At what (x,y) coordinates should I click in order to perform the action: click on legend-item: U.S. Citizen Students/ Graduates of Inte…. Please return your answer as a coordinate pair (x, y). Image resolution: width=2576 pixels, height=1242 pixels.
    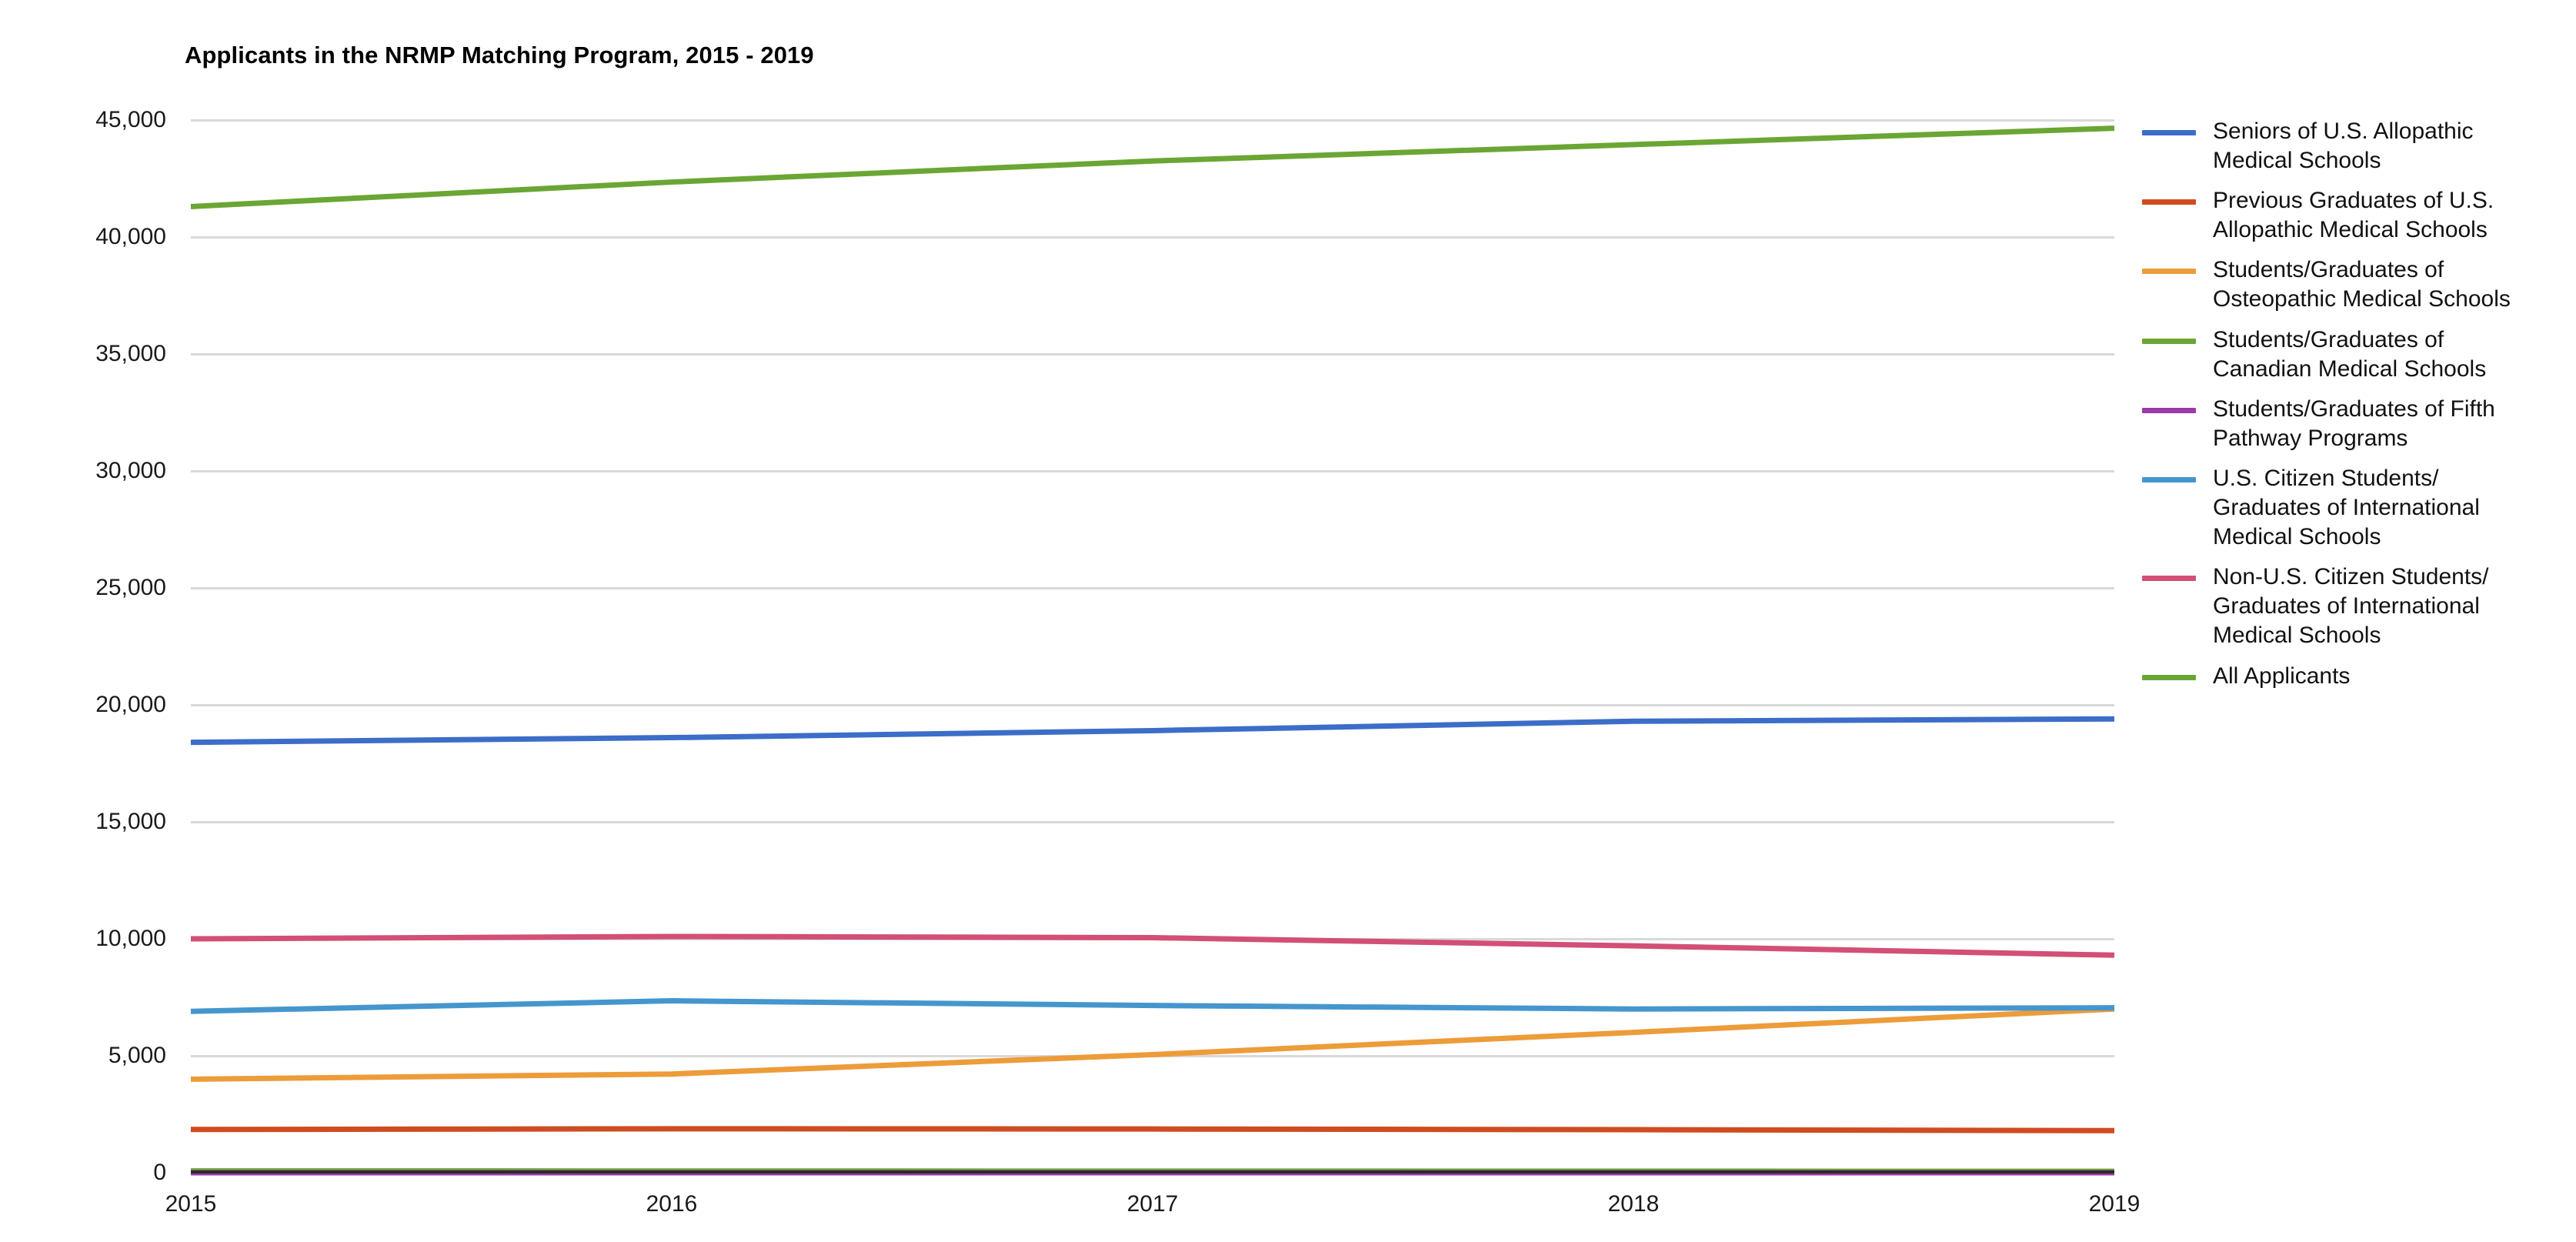
    Looking at the image, I should click on (2359, 508).